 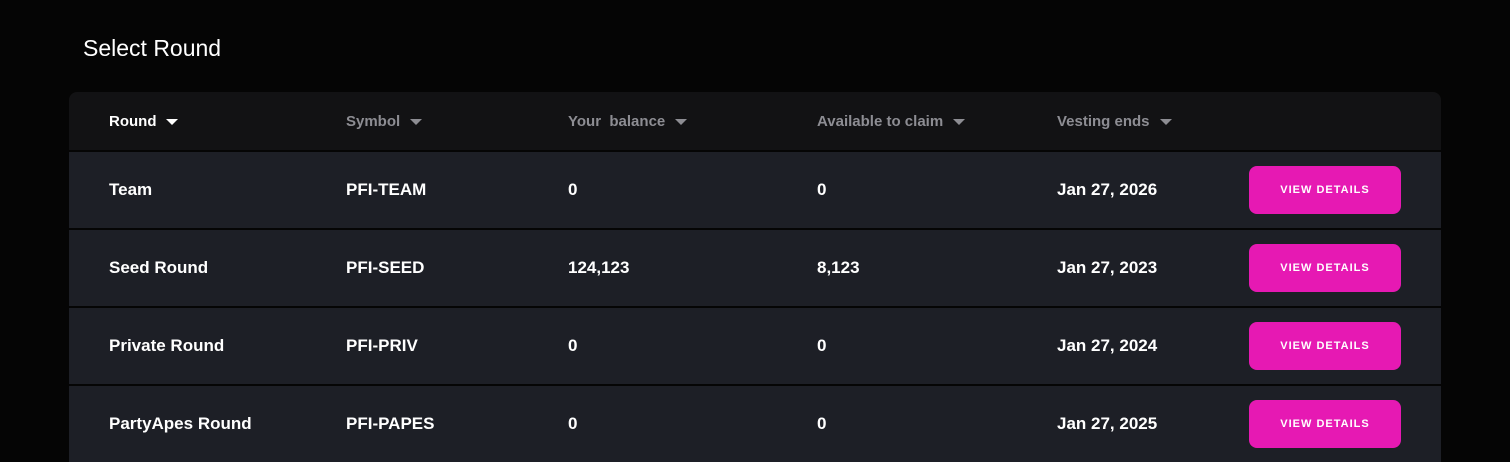 I want to click on round-name: PartyApes Round, so click(x=180, y=423).